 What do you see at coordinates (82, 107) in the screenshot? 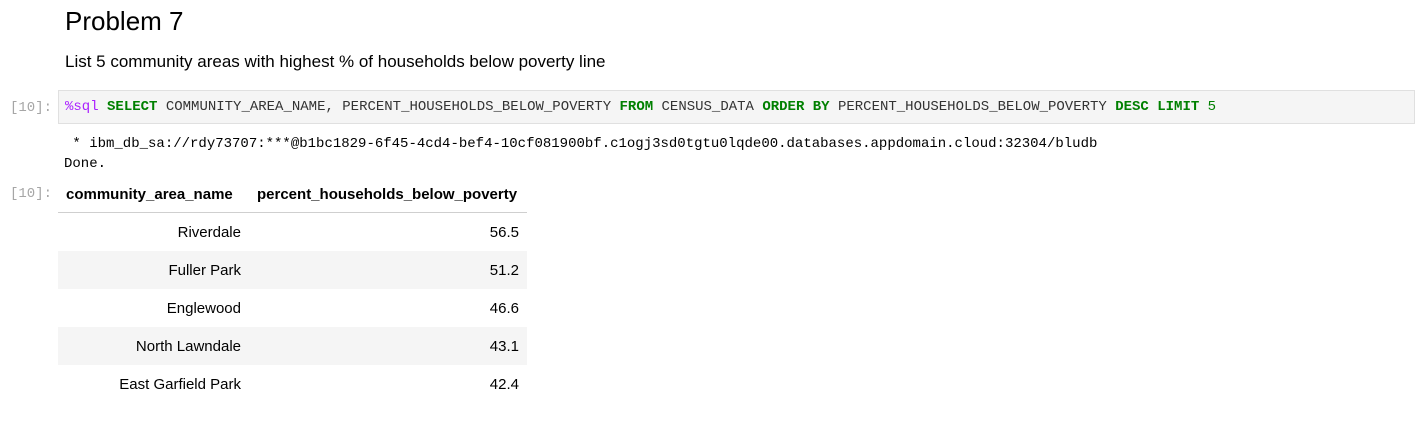
I see `code-token: %sql` at bounding box center [82, 107].